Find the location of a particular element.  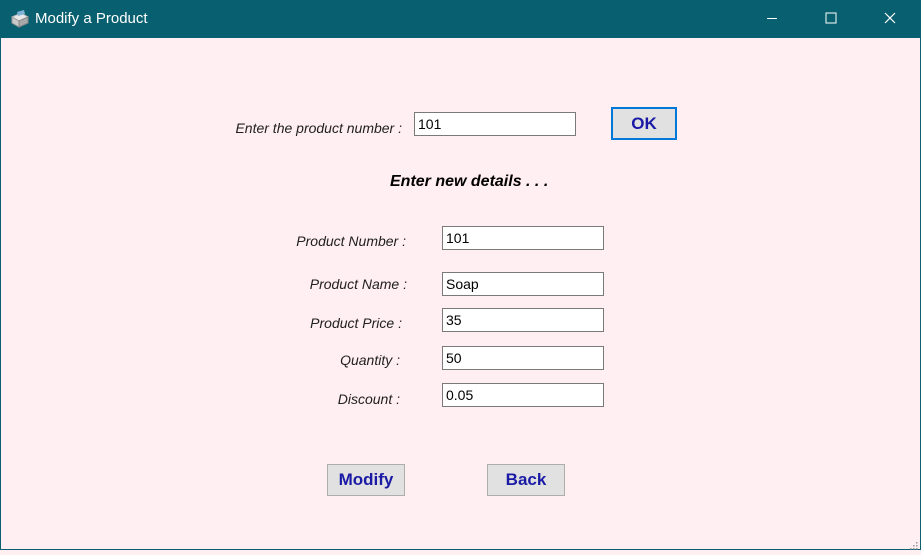

product-number-lookup-input is located at coordinates (495, 124).